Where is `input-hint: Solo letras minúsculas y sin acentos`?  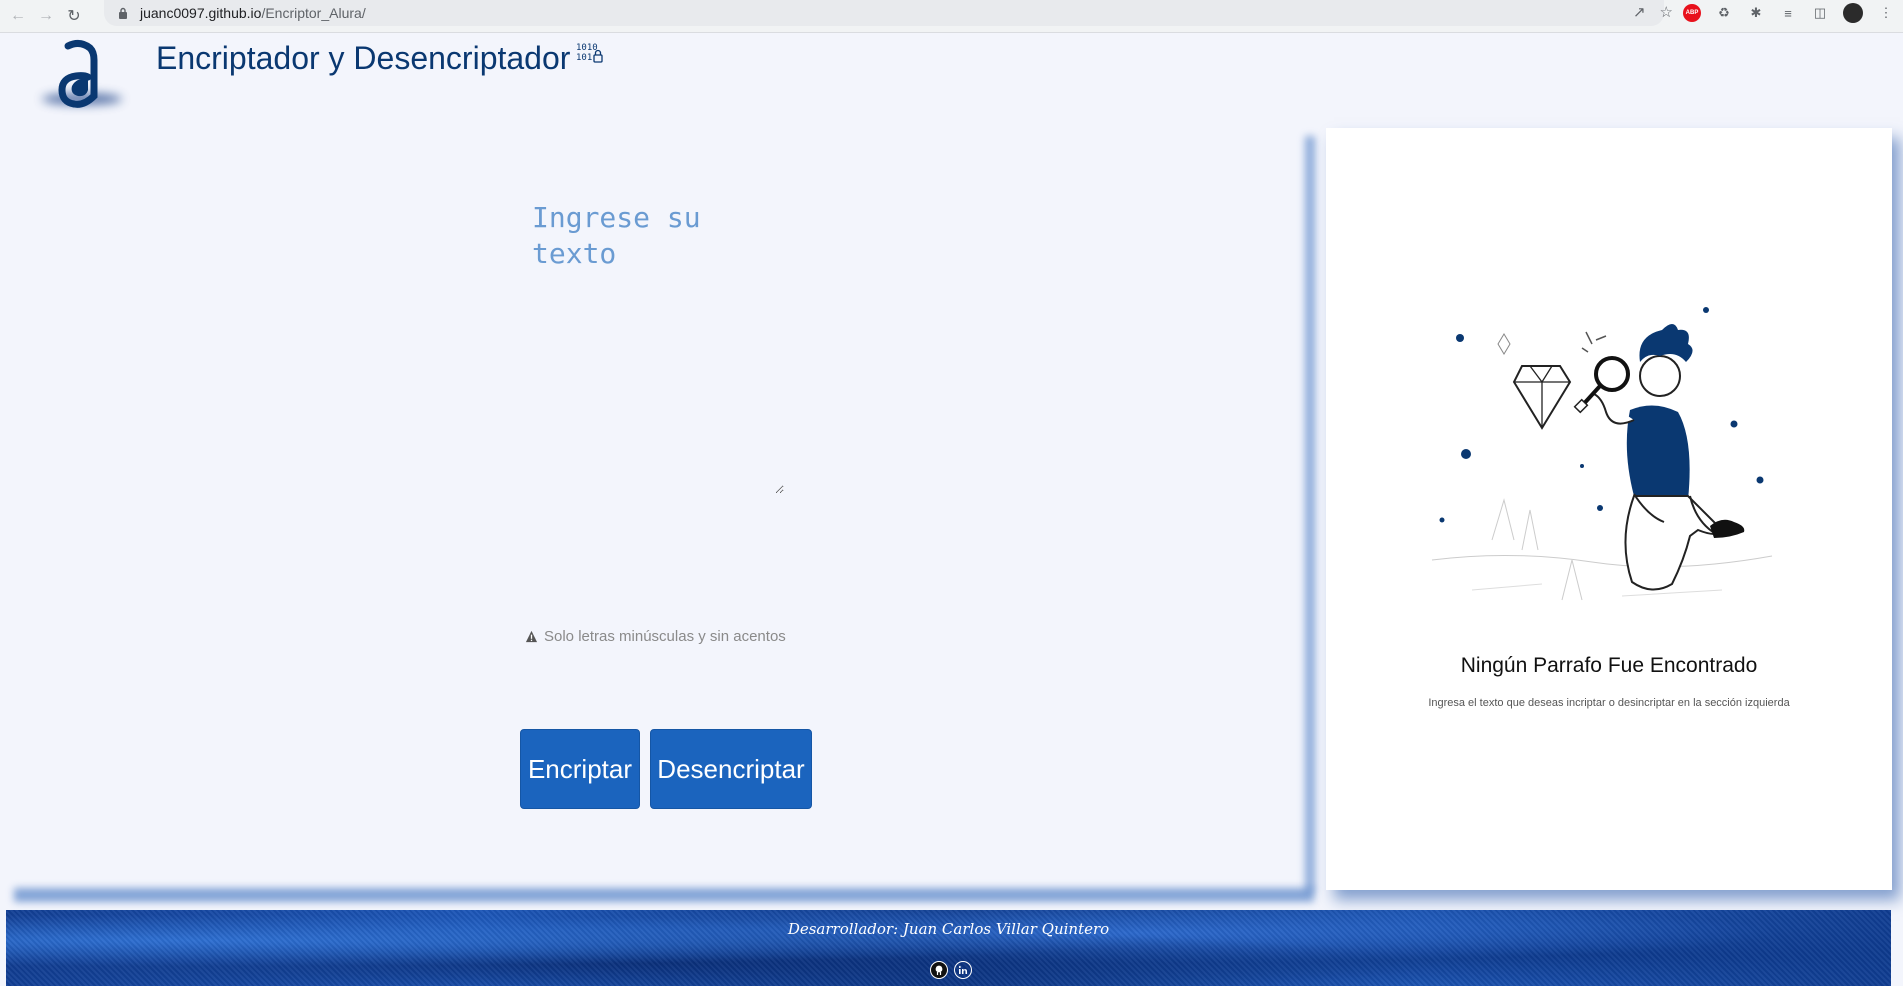
input-hint: Solo letras minúsculas y sin acentos is located at coordinates (655, 636).